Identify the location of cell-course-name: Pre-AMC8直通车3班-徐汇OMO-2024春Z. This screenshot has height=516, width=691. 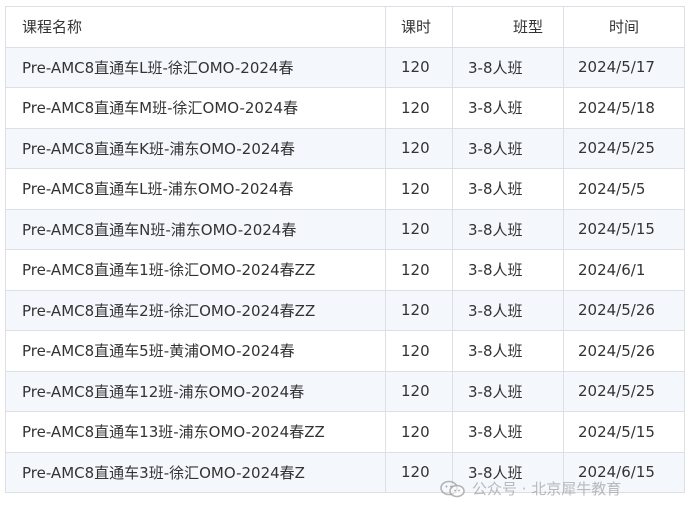
(195, 472).